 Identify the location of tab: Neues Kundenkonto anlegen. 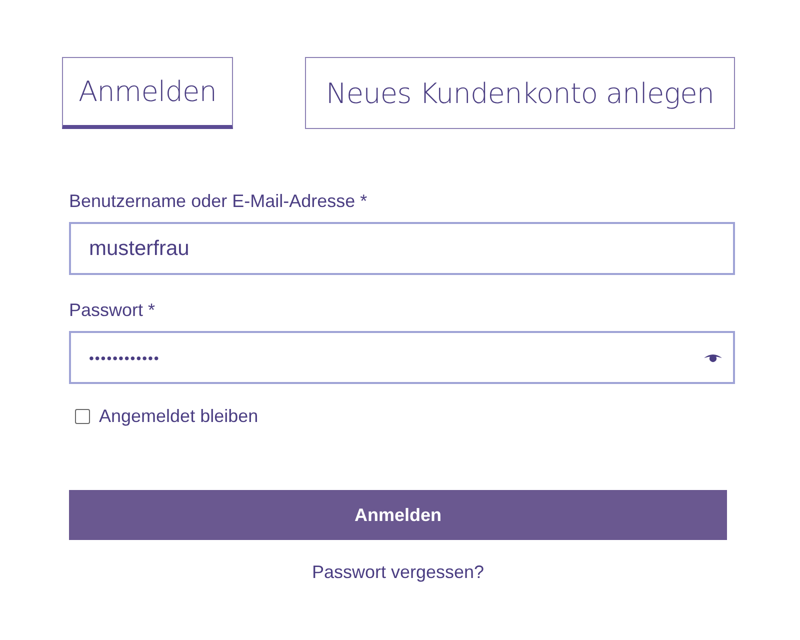
(520, 93).